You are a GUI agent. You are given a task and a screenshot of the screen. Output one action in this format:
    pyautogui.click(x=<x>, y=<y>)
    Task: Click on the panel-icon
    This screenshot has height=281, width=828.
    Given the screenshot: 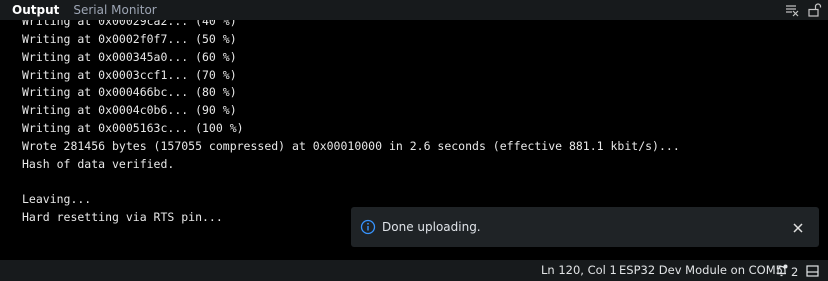 What is the action you would take?
    pyautogui.click(x=812, y=272)
    